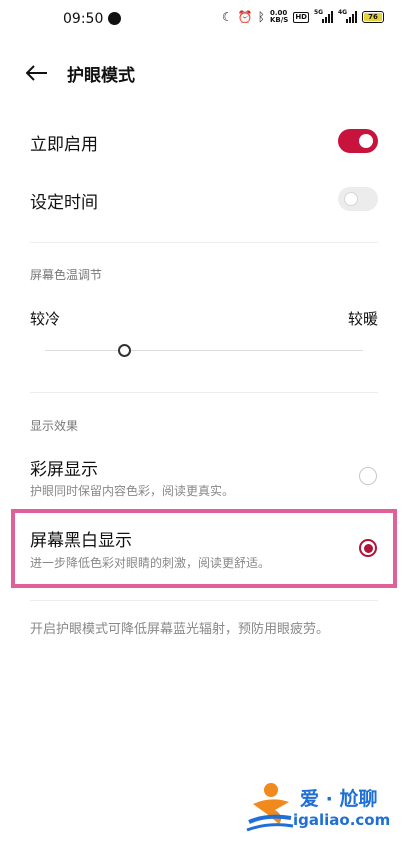 The image size is (410, 847). I want to click on option-color-title: 彩屏显示, so click(64, 467).